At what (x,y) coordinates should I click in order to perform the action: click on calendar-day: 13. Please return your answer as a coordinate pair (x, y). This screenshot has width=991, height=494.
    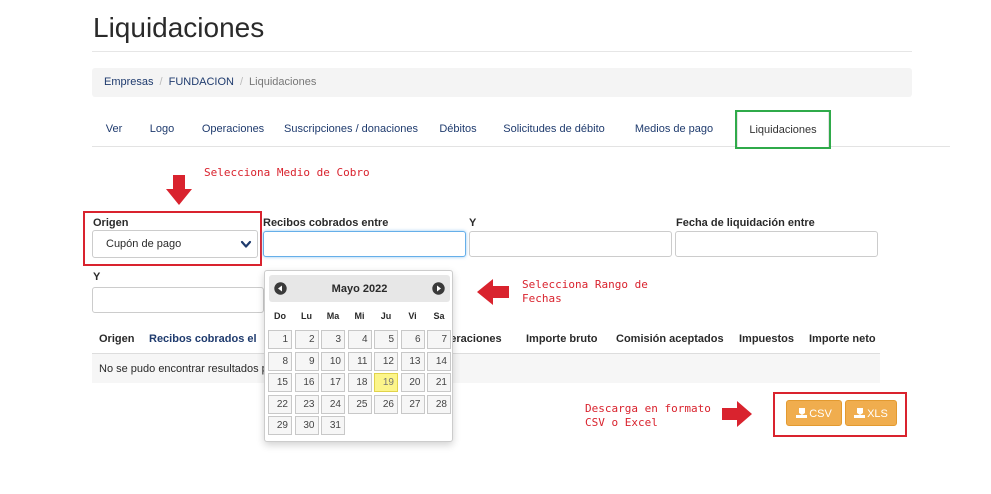
    Looking at the image, I should click on (412, 361).